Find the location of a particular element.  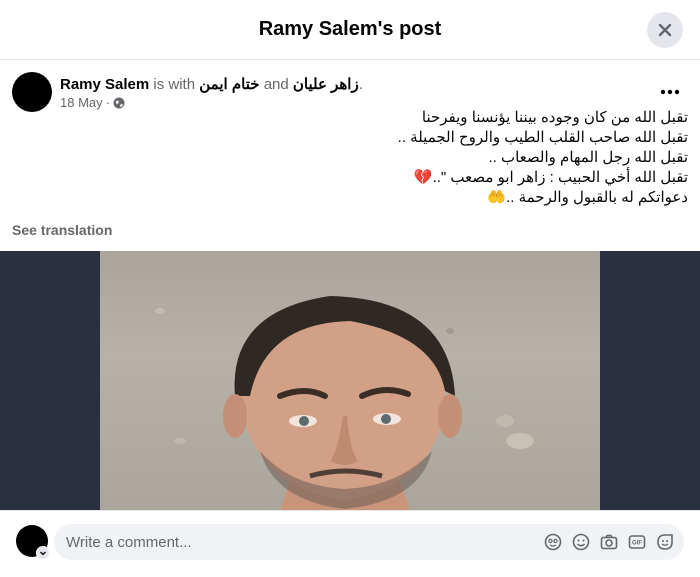

avatar-sticker-button is located at coordinates (553, 542).